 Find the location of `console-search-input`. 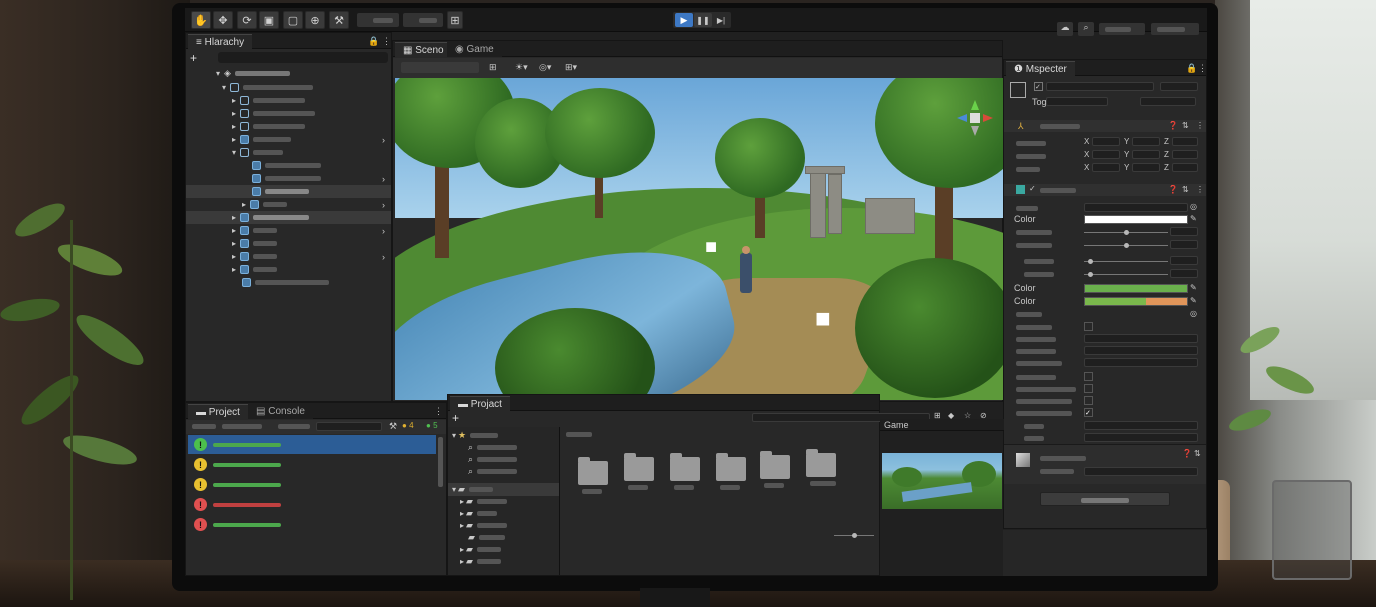

console-search-input is located at coordinates (349, 426).